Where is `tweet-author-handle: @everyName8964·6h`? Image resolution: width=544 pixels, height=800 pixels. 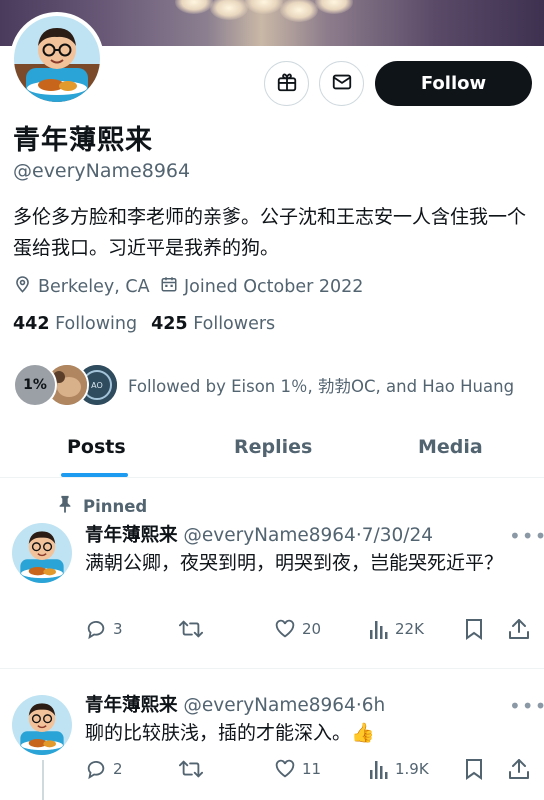 tweet-author-handle: @everyName8964·6h is located at coordinates (284, 705).